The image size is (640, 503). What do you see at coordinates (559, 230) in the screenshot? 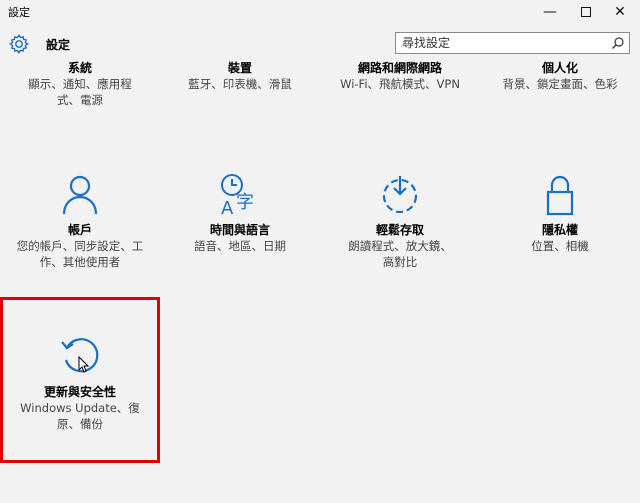
I see `category-name: 隱私權` at bounding box center [559, 230].